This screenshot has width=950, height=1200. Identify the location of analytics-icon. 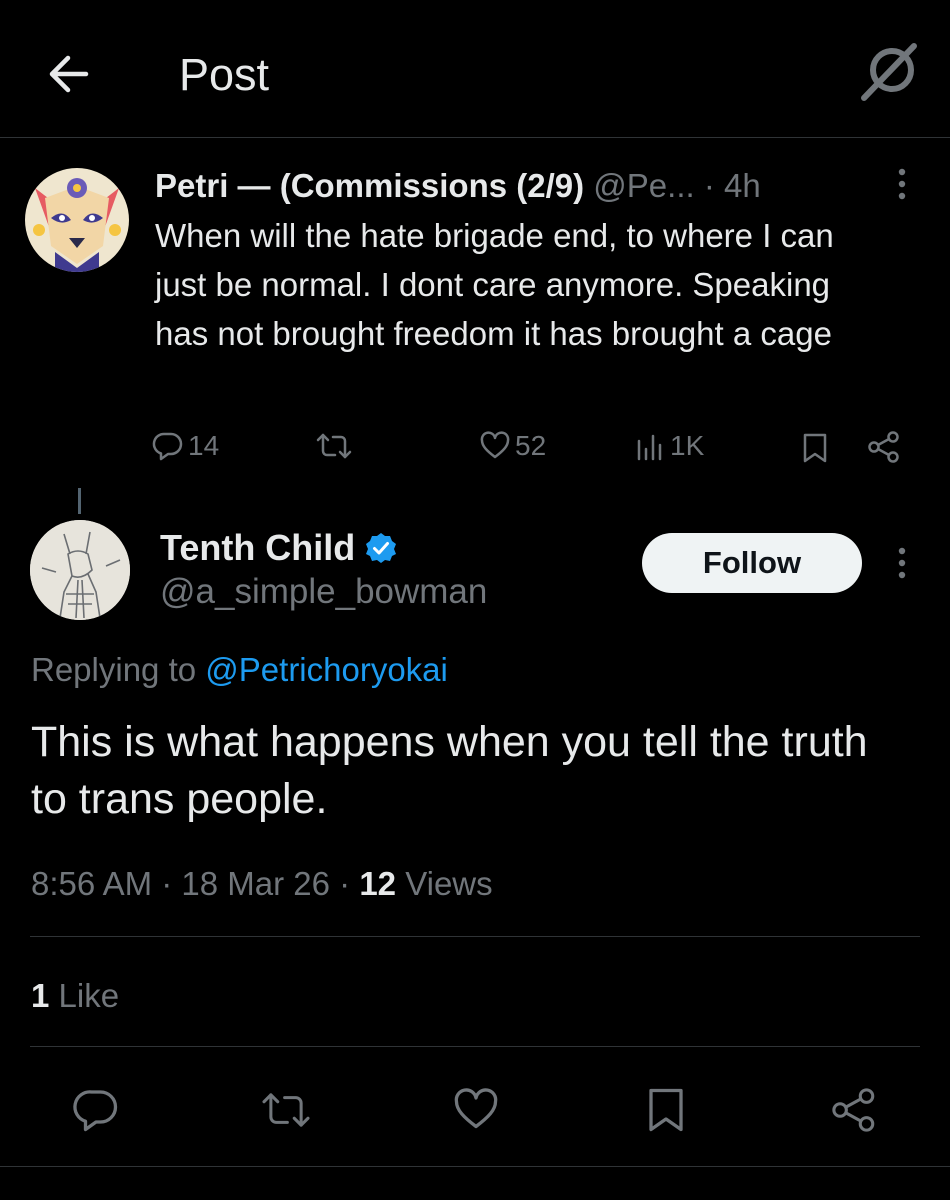
(651, 446).